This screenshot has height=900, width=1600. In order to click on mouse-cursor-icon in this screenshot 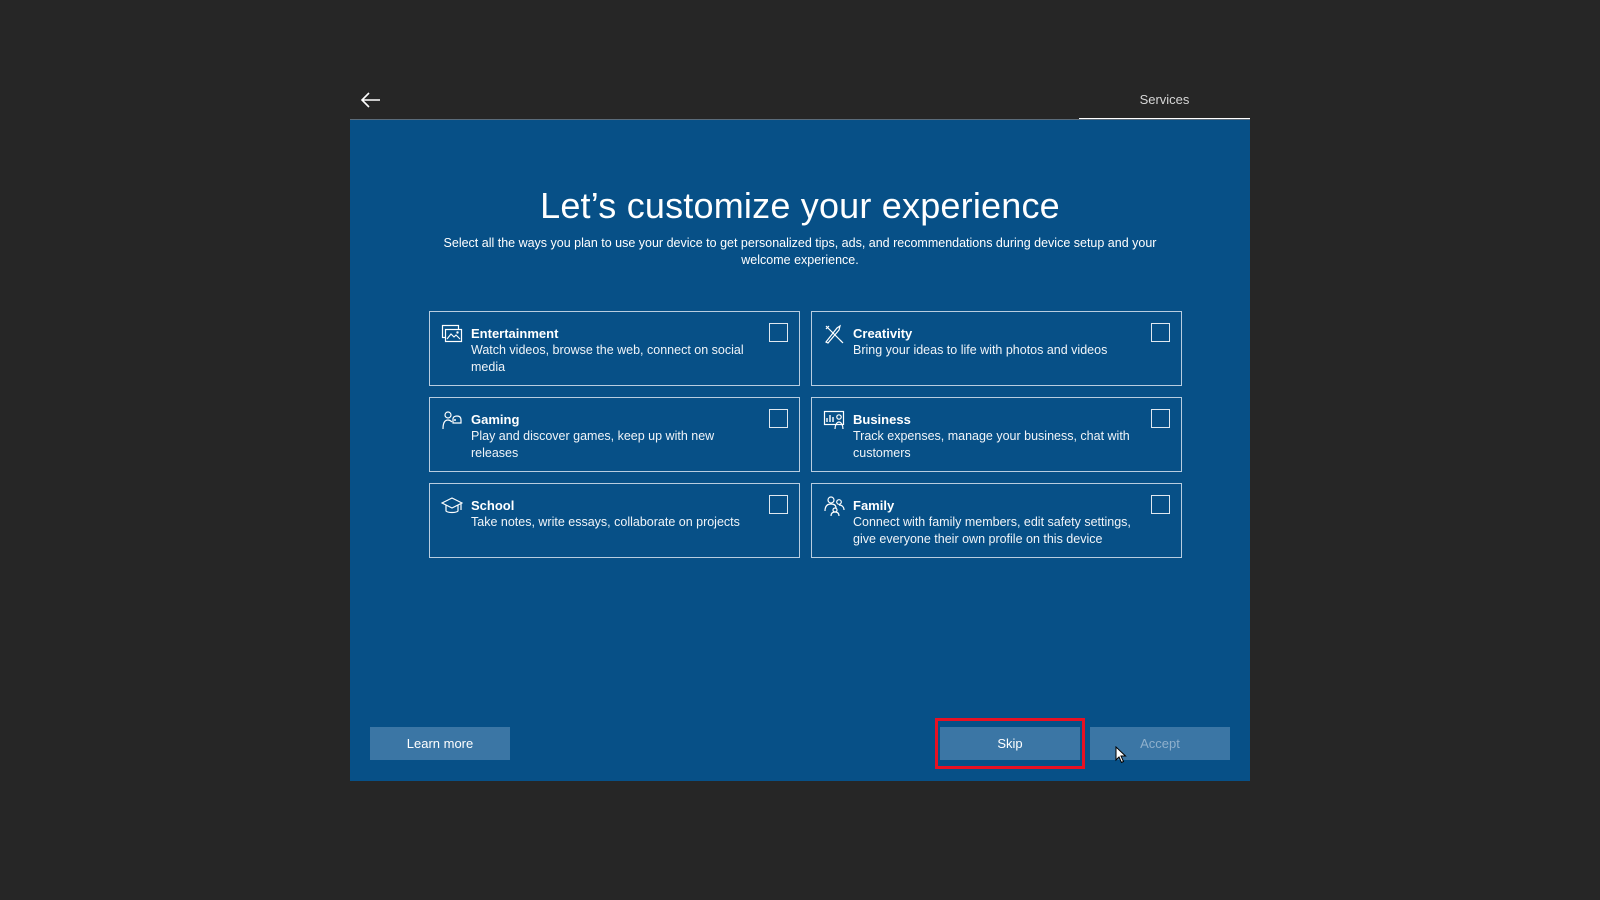, I will do `click(1121, 755)`.